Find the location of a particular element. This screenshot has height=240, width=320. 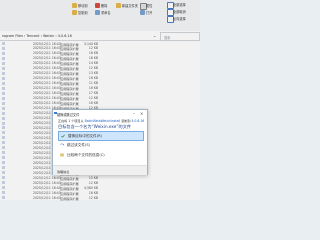

replace-file-option: 替换目标中的文件(R) is located at coordinates (101, 136).